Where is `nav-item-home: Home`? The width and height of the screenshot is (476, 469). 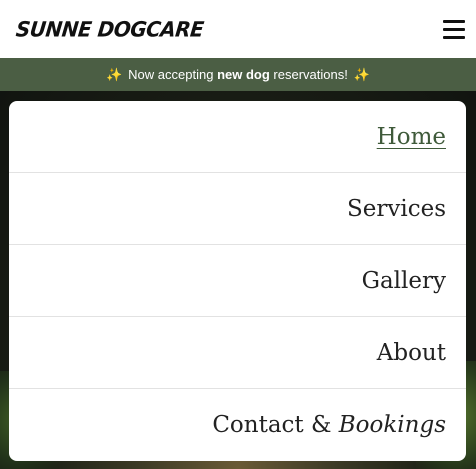 nav-item-home: Home is located at coordinates (237, 137).